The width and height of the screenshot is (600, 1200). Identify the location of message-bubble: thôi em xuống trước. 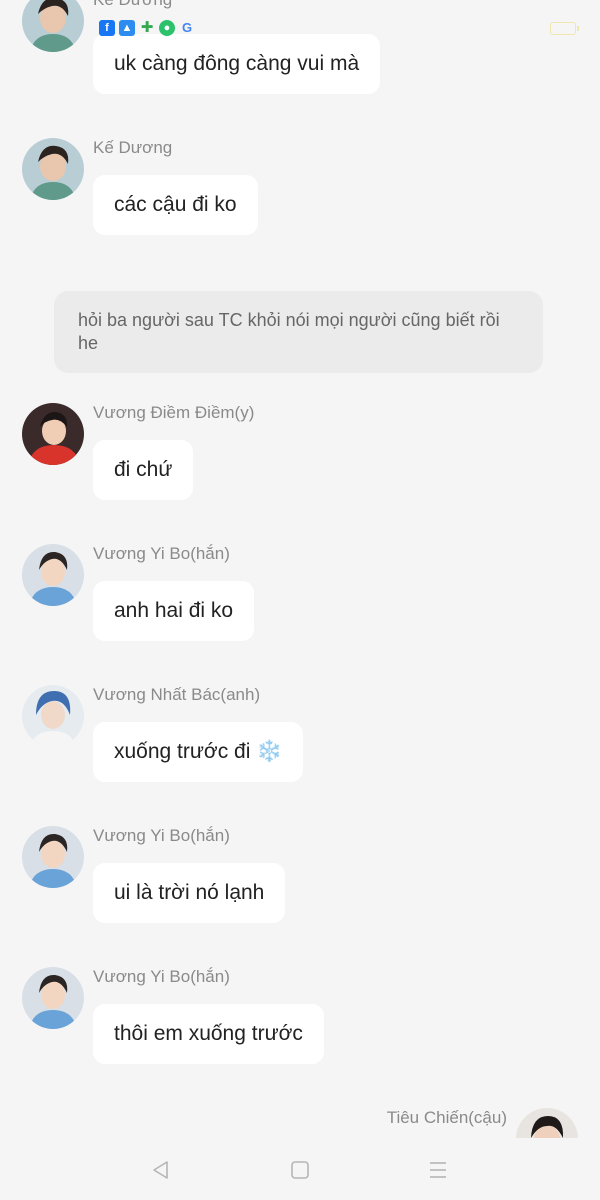
(208, 1034).